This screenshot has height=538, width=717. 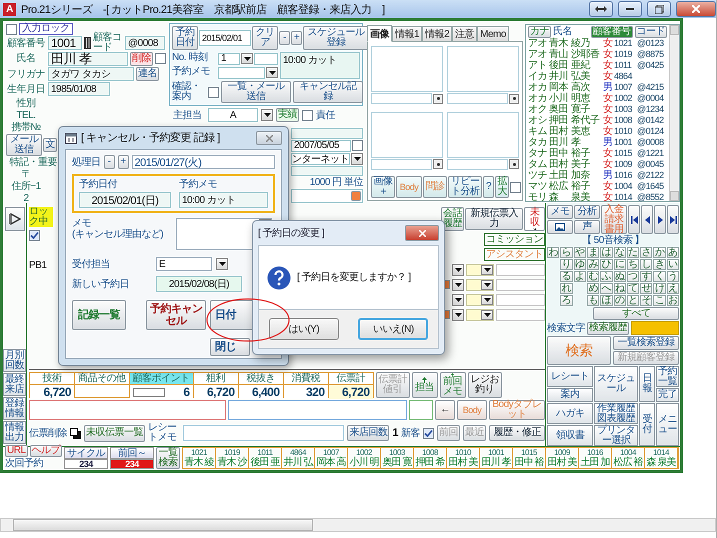 What do you see at coordinates (606, 300) in the screenshot?
I see `kana-key: ほ` at bounding box center [606, 300].